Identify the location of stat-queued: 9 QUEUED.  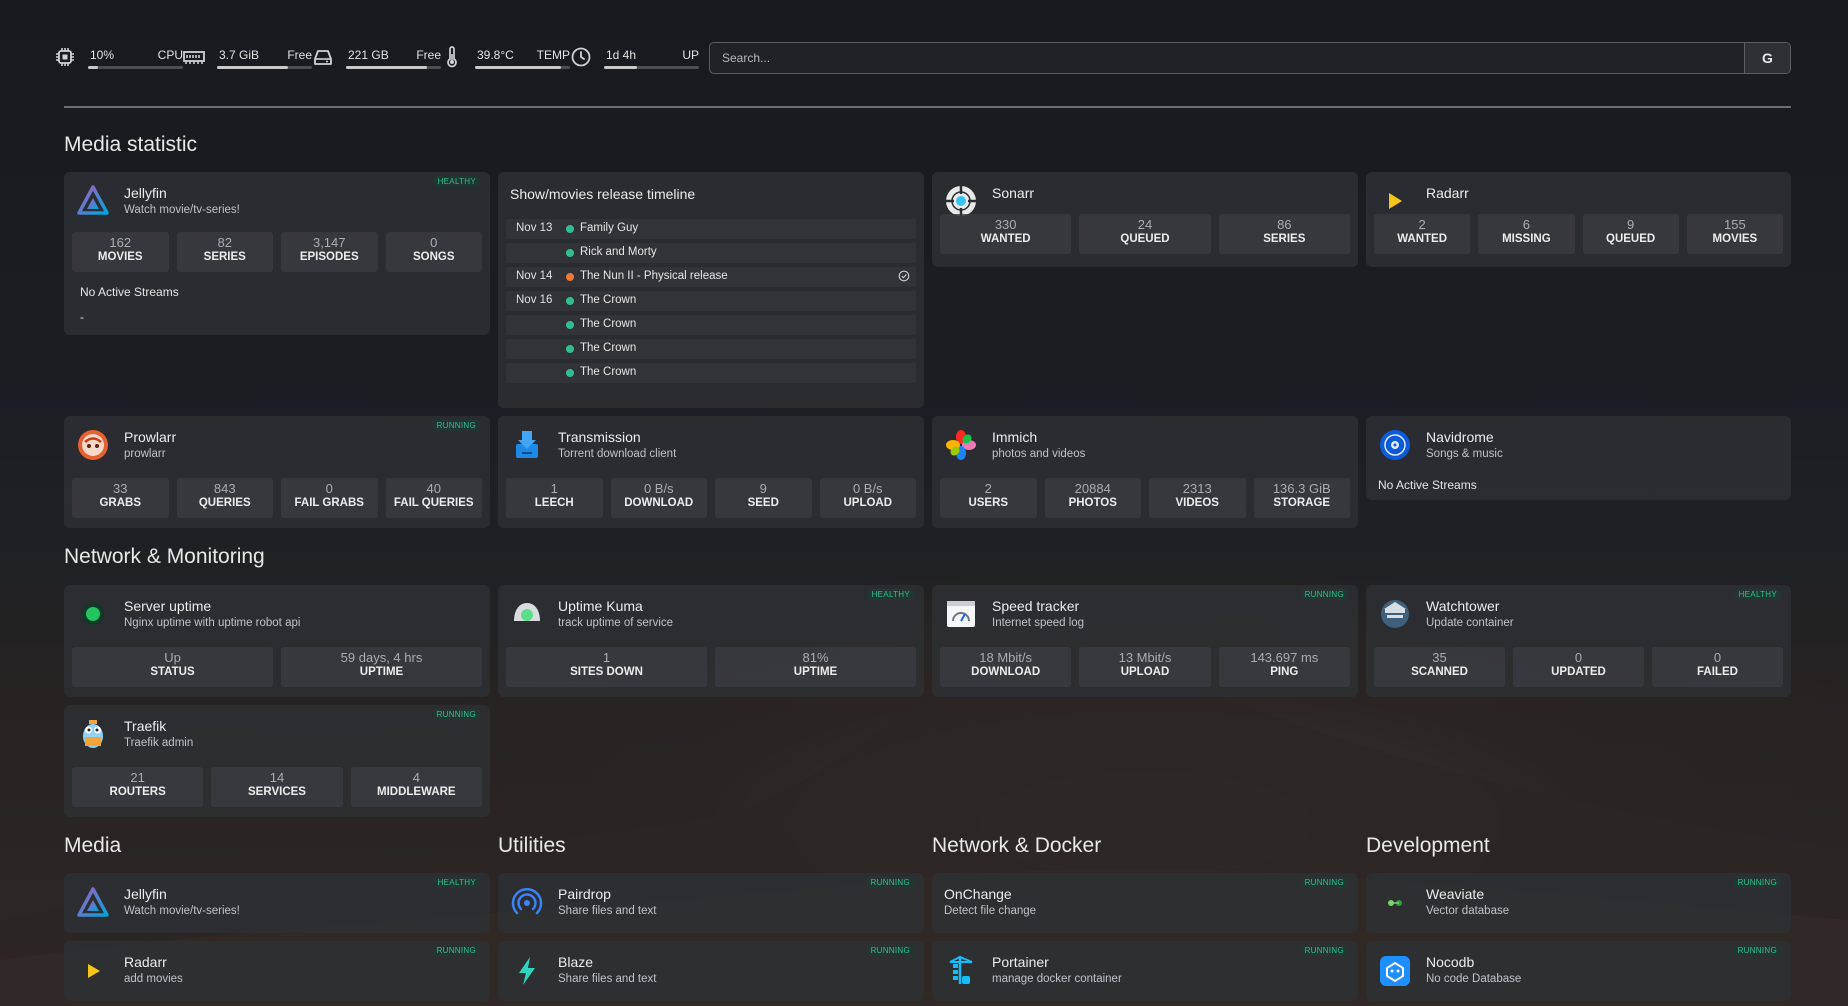
(1630, 234).